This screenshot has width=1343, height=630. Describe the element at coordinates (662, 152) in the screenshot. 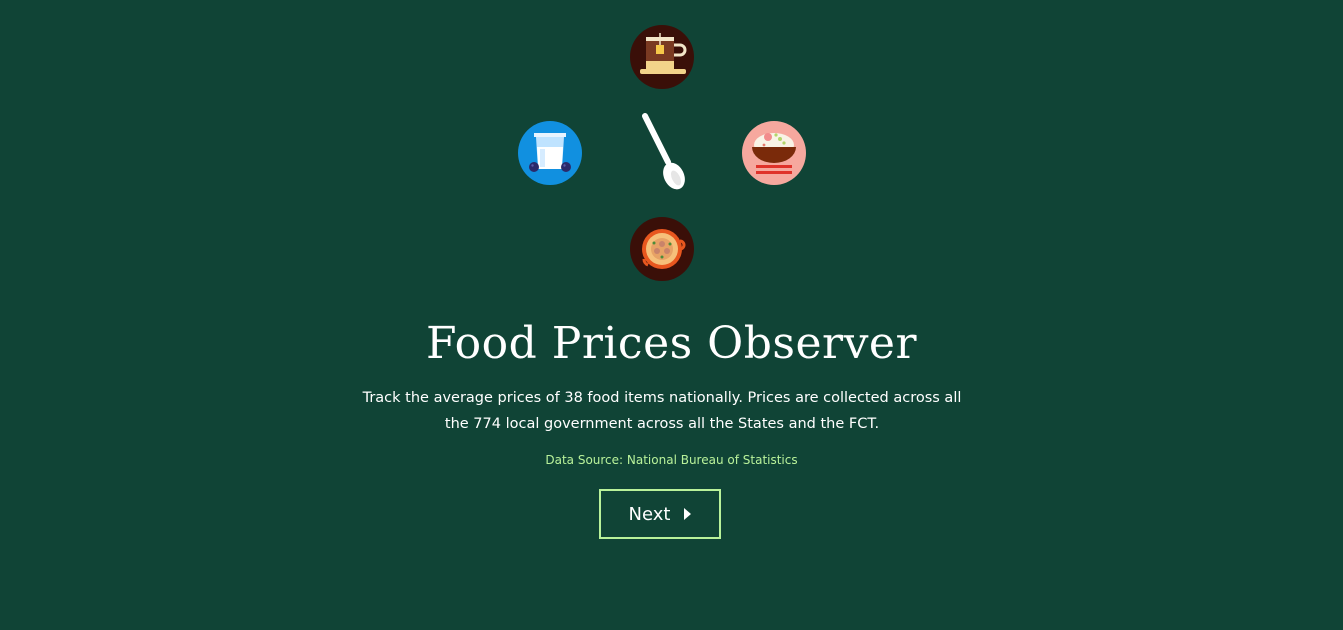

I see `spoon-icon` at that location.